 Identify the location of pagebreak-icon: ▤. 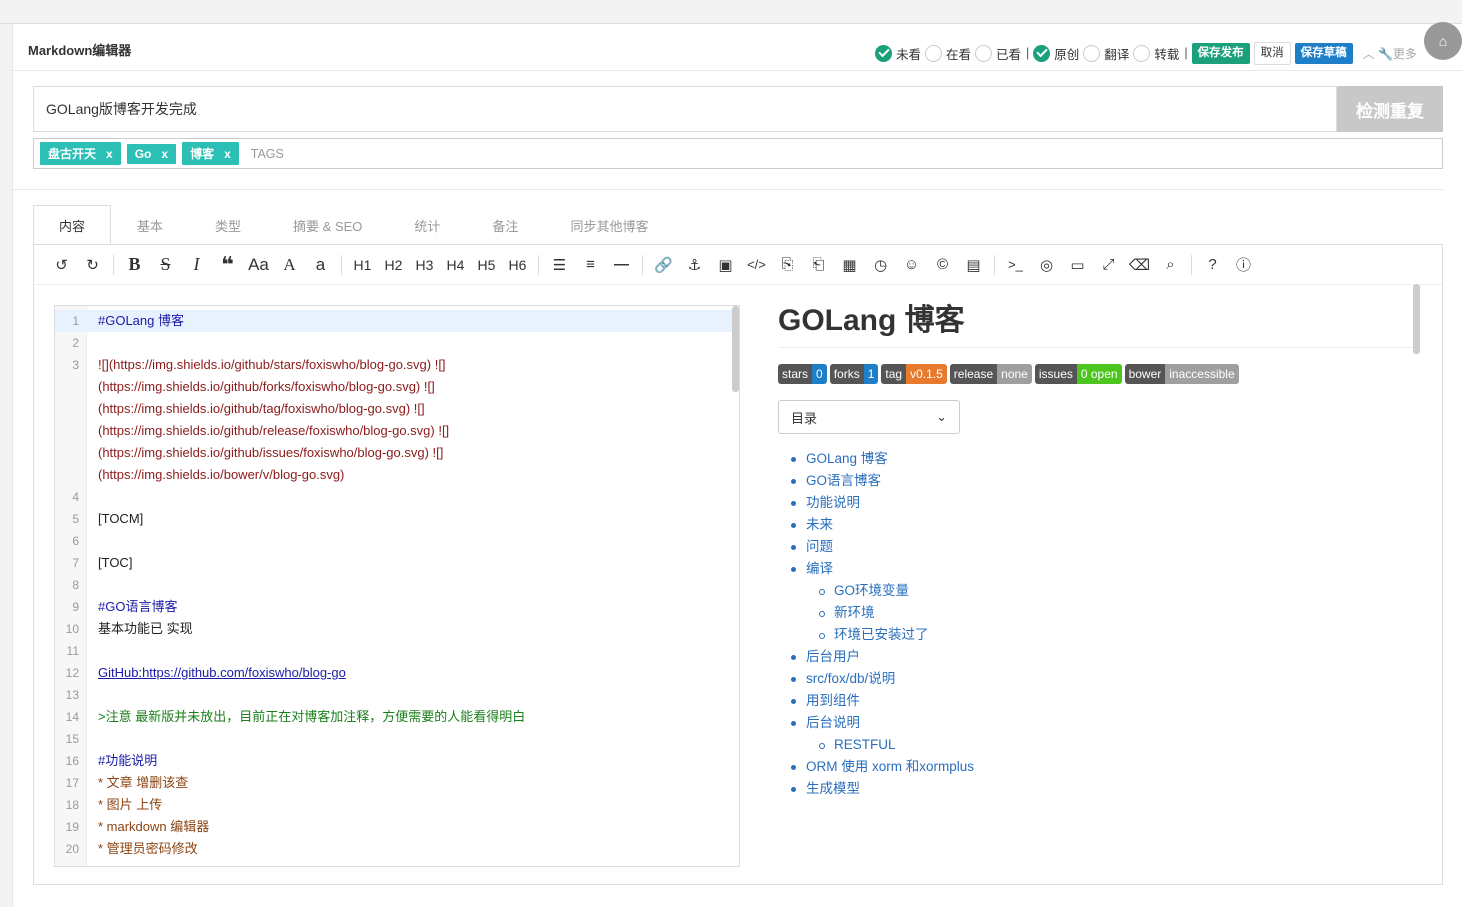
(973, 265).